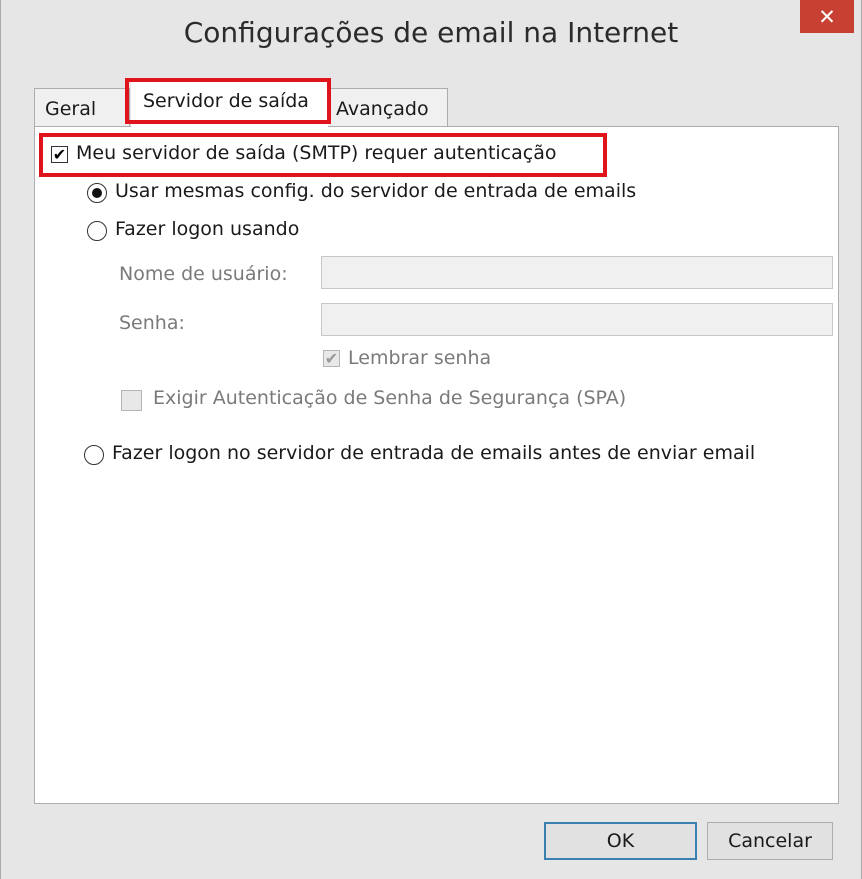  I want to click on tab-avancado-label: Avançado, so click(382, 109).